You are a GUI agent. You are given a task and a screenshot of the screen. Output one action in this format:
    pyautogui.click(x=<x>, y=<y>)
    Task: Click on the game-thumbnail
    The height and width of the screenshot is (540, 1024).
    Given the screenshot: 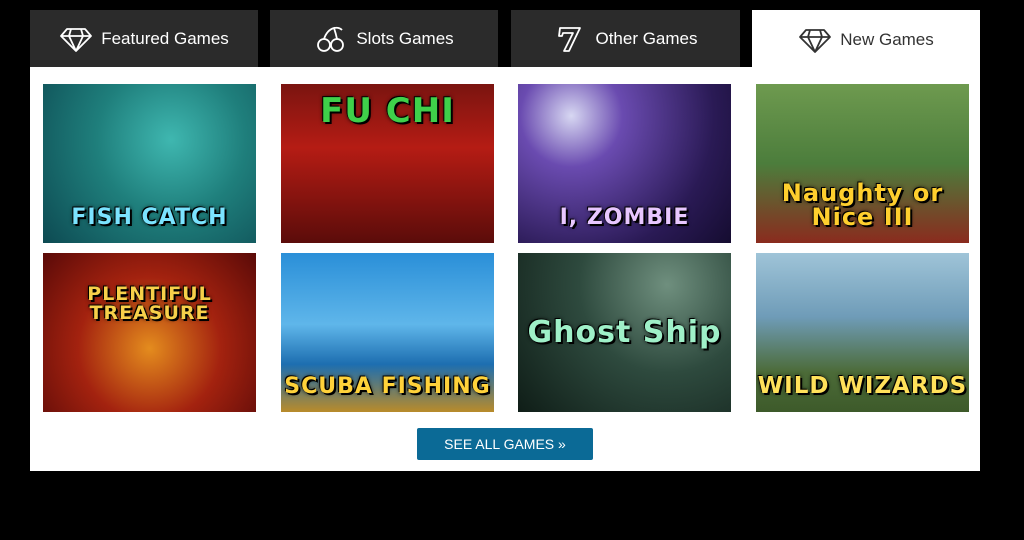 What is the action you would take?
    pyautogui.click(x=149, y=332)
    